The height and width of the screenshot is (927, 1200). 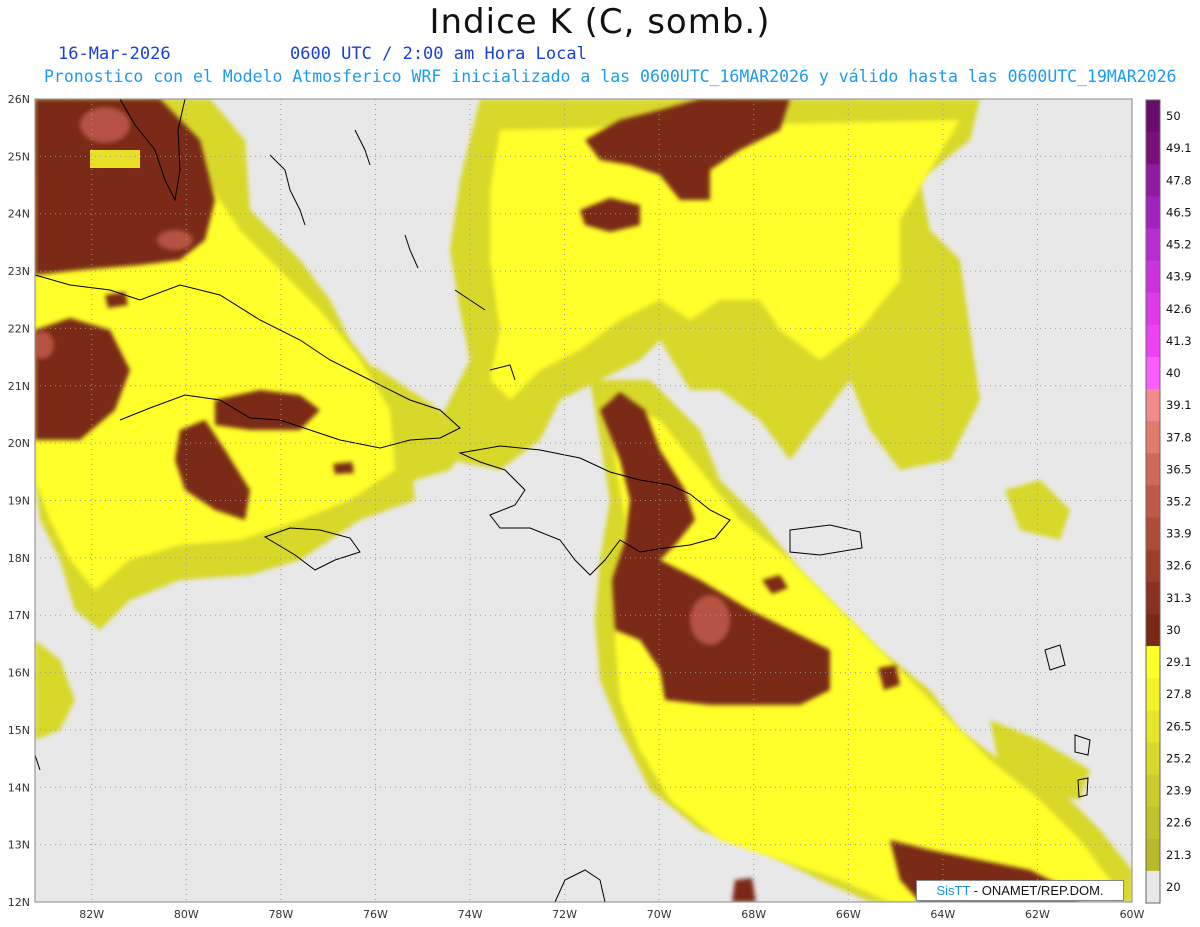 I want to click on lon-label: 60W, so click(x=1132, y=914).